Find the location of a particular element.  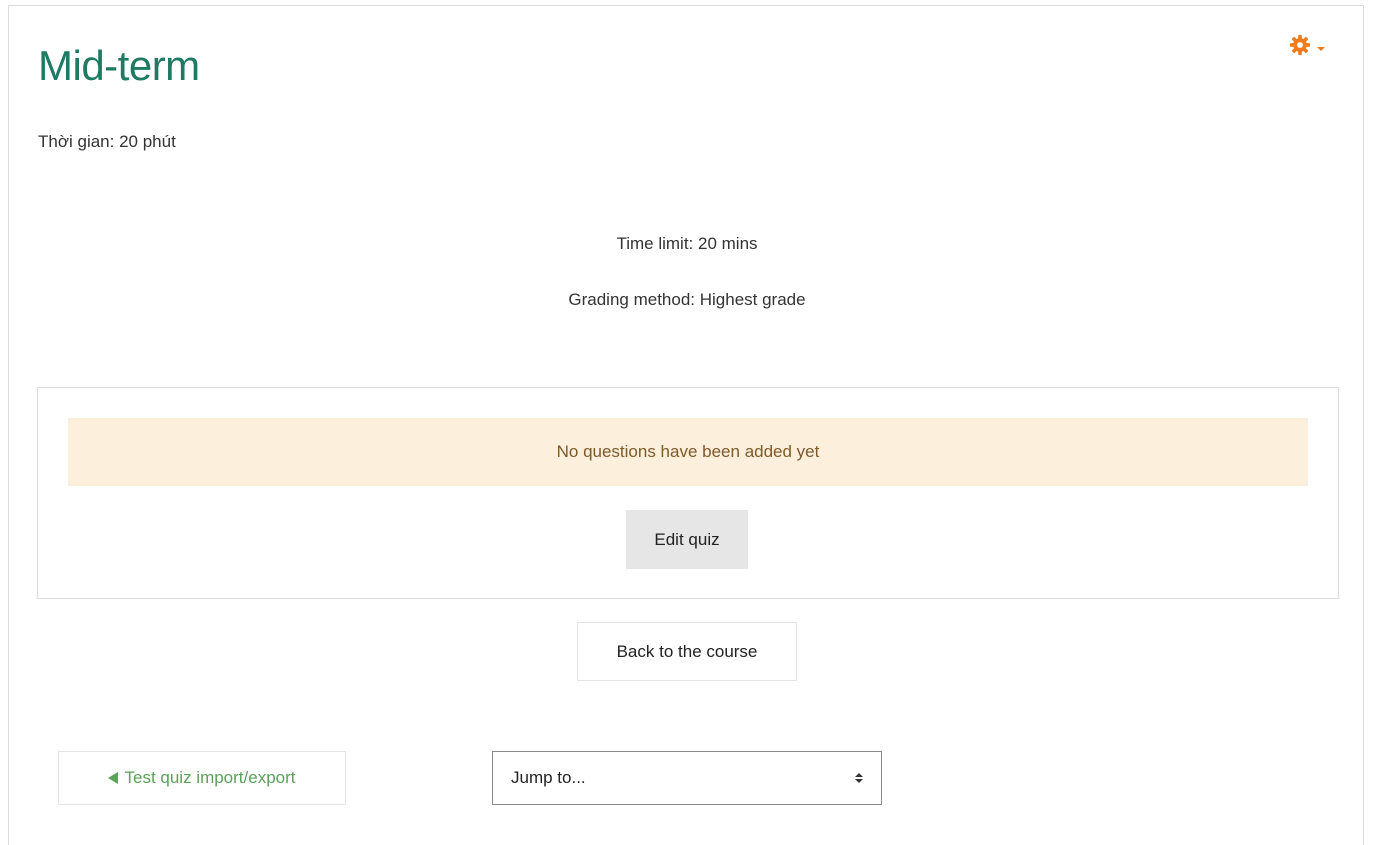

quiz-intro: Thời gian: 20 phút is located at coordinates (107, 141).